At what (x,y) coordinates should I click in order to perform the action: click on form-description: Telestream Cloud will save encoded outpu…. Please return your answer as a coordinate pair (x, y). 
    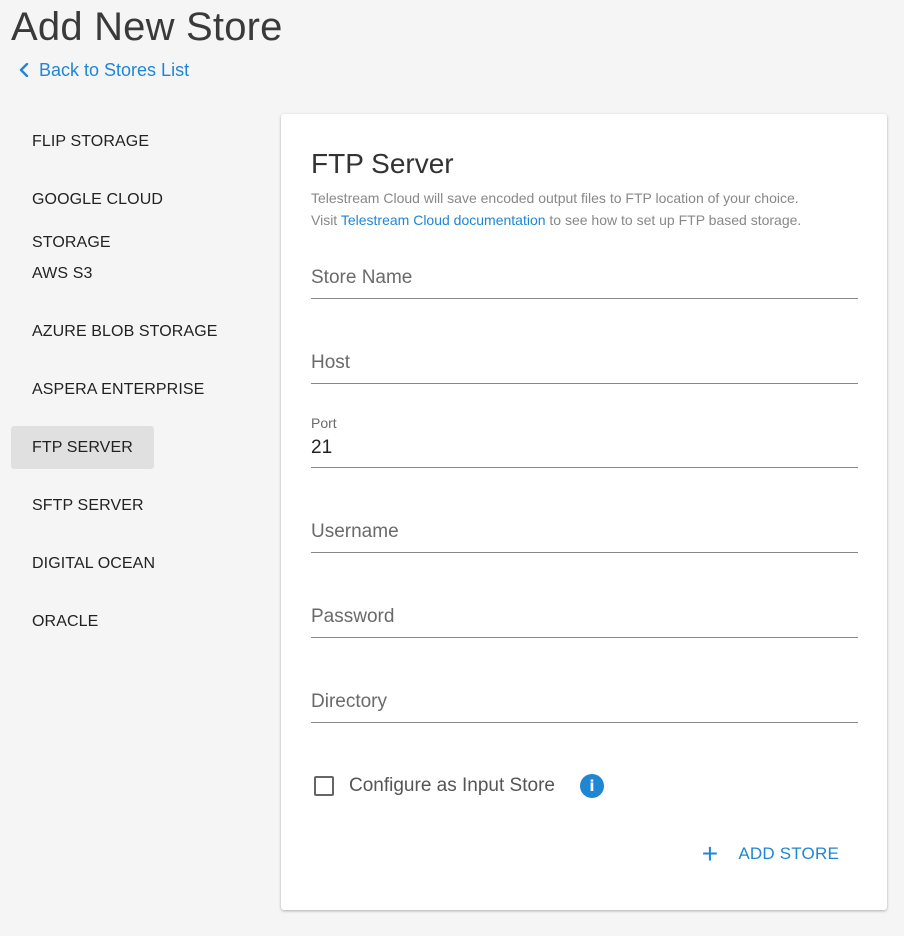
    Looking at the image, I should click on (591, 209).